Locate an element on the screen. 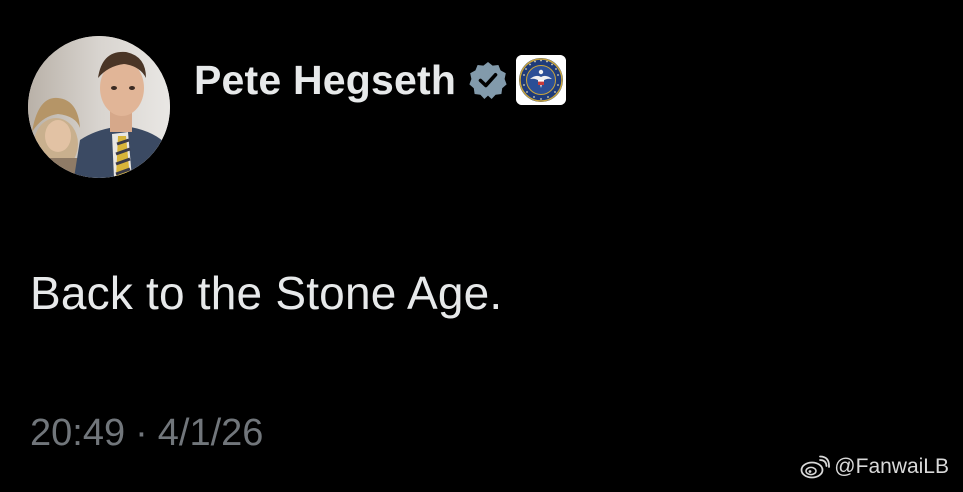  watermark: @FanwaiLB is located at coordinates (874, 467).